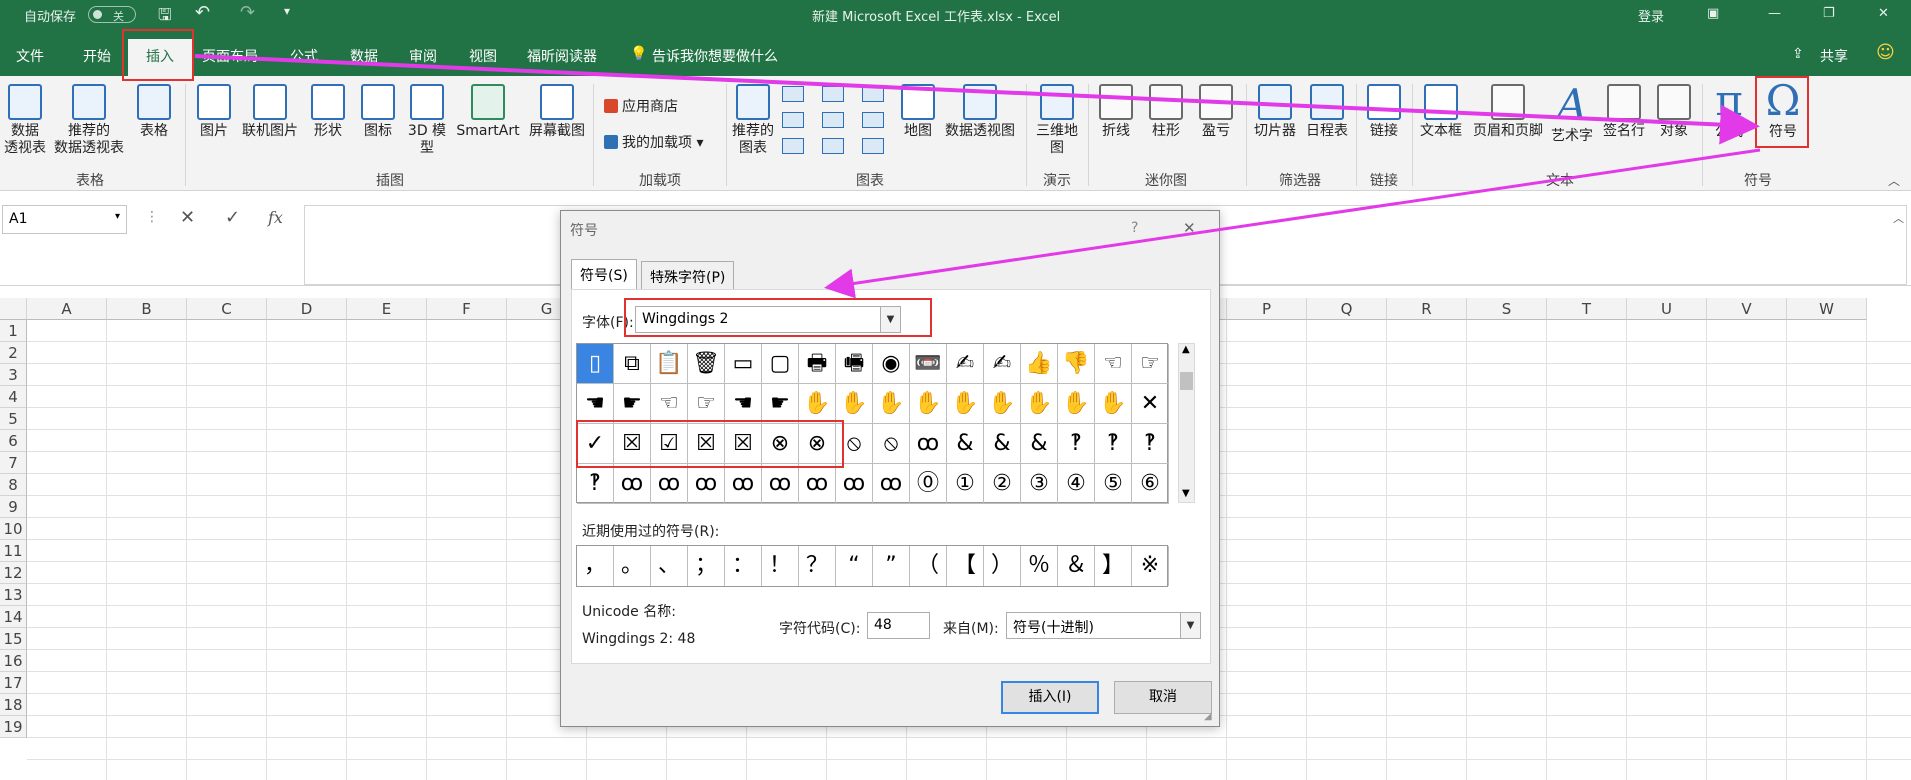 Image resolution: width=1911 pixels, height=780 pixels. Describe the element at coordinates (483, 56) in the screenshot. I see `tab-view: 视图` at that location.